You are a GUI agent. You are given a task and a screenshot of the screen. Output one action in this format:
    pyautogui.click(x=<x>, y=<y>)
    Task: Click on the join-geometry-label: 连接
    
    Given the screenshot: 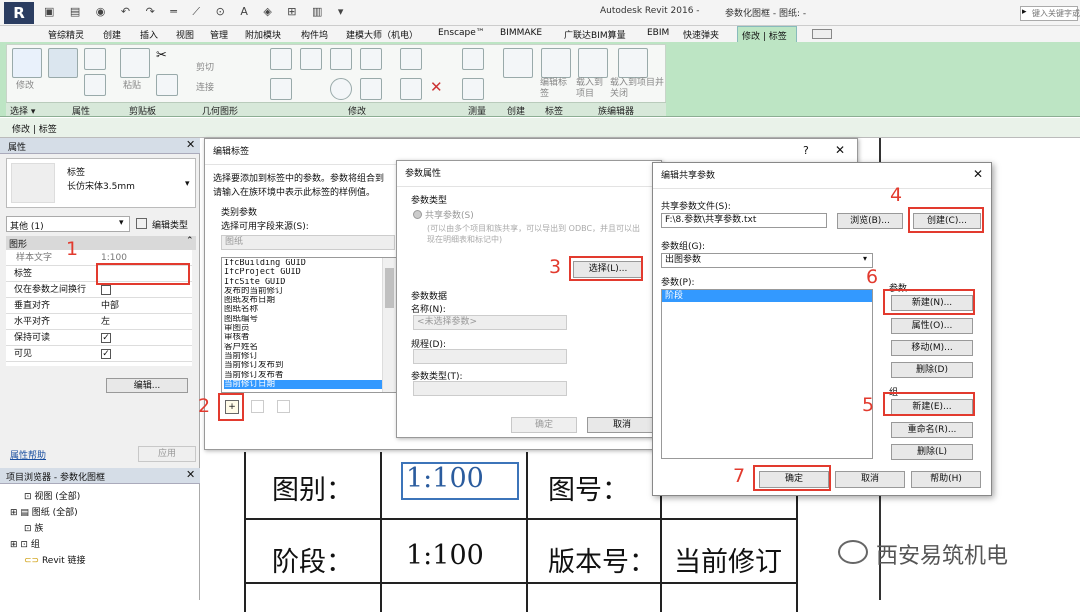 What is the action you would take?
    pyautogui.click(x=205, y=86)
    